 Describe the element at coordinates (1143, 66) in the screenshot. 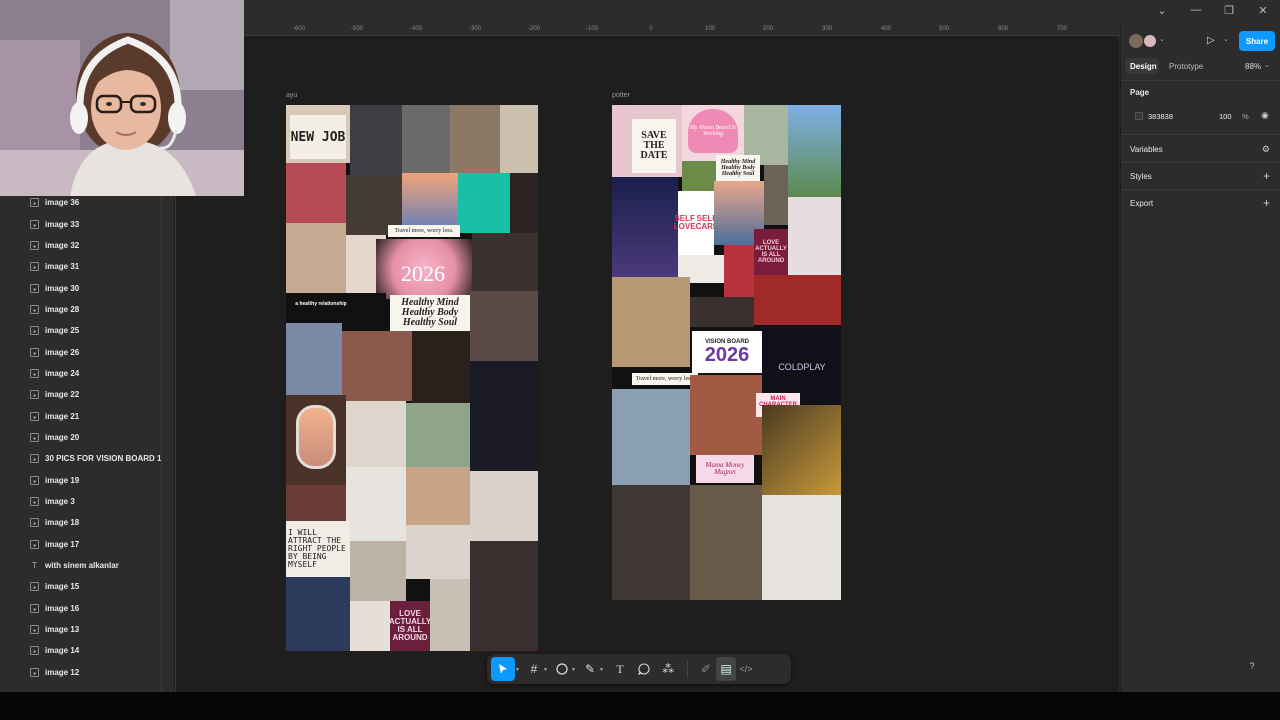

I see `tab-design: Design` at that location.